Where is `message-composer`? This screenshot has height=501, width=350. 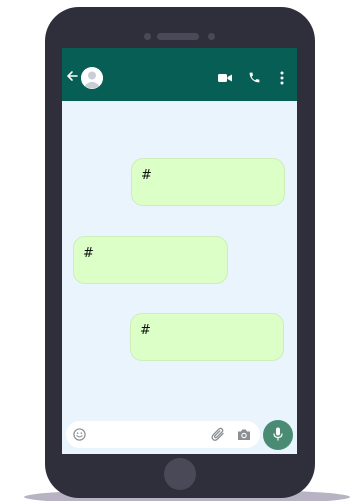
message-composer is located at coordinates (163, 434).